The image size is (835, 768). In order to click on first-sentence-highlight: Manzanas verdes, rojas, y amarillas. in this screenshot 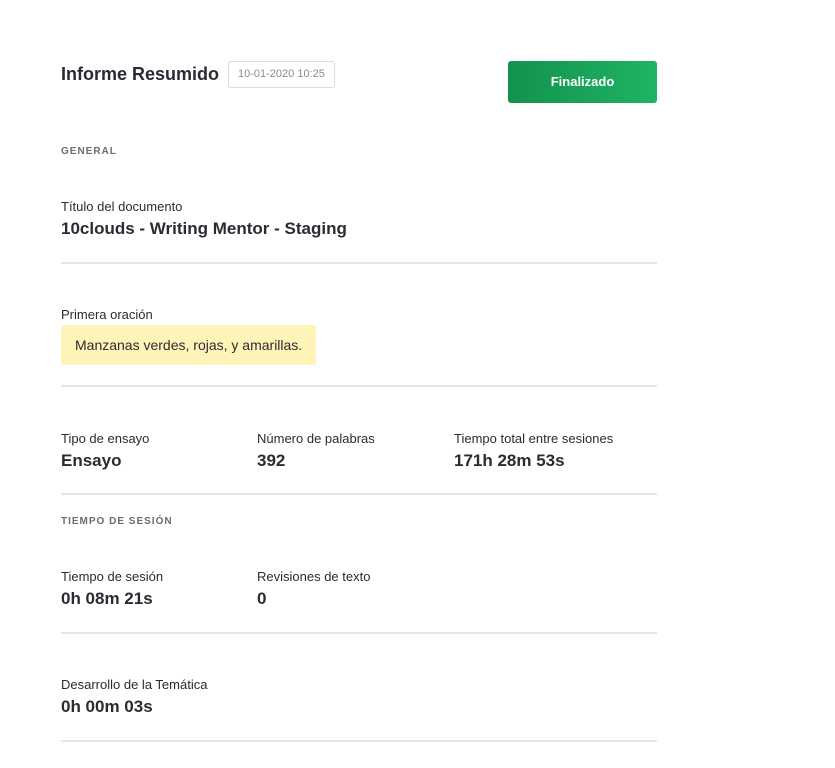, I will do `click(189, 345)`.